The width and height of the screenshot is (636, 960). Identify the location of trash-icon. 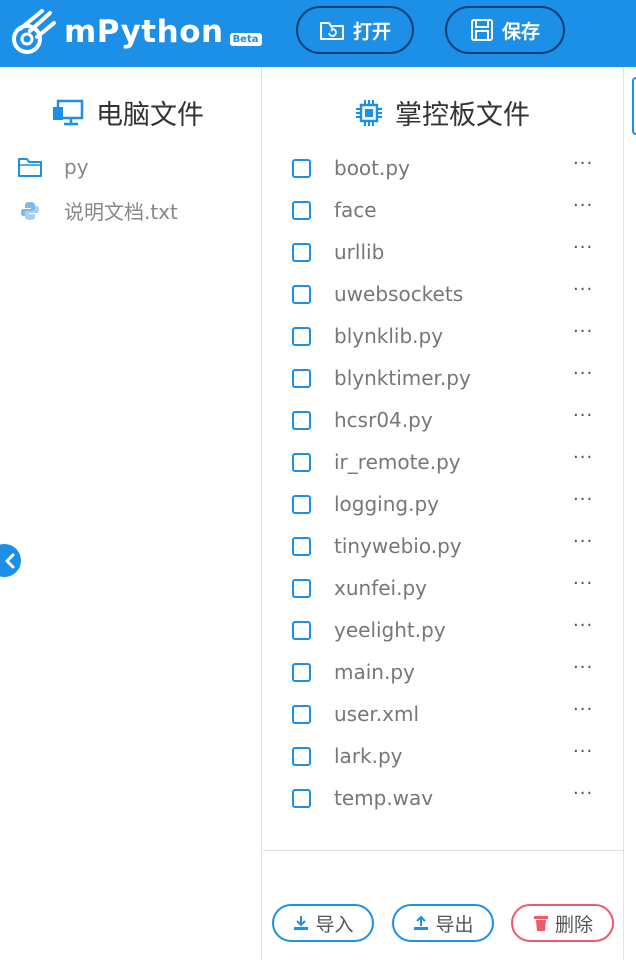
(540, 923).